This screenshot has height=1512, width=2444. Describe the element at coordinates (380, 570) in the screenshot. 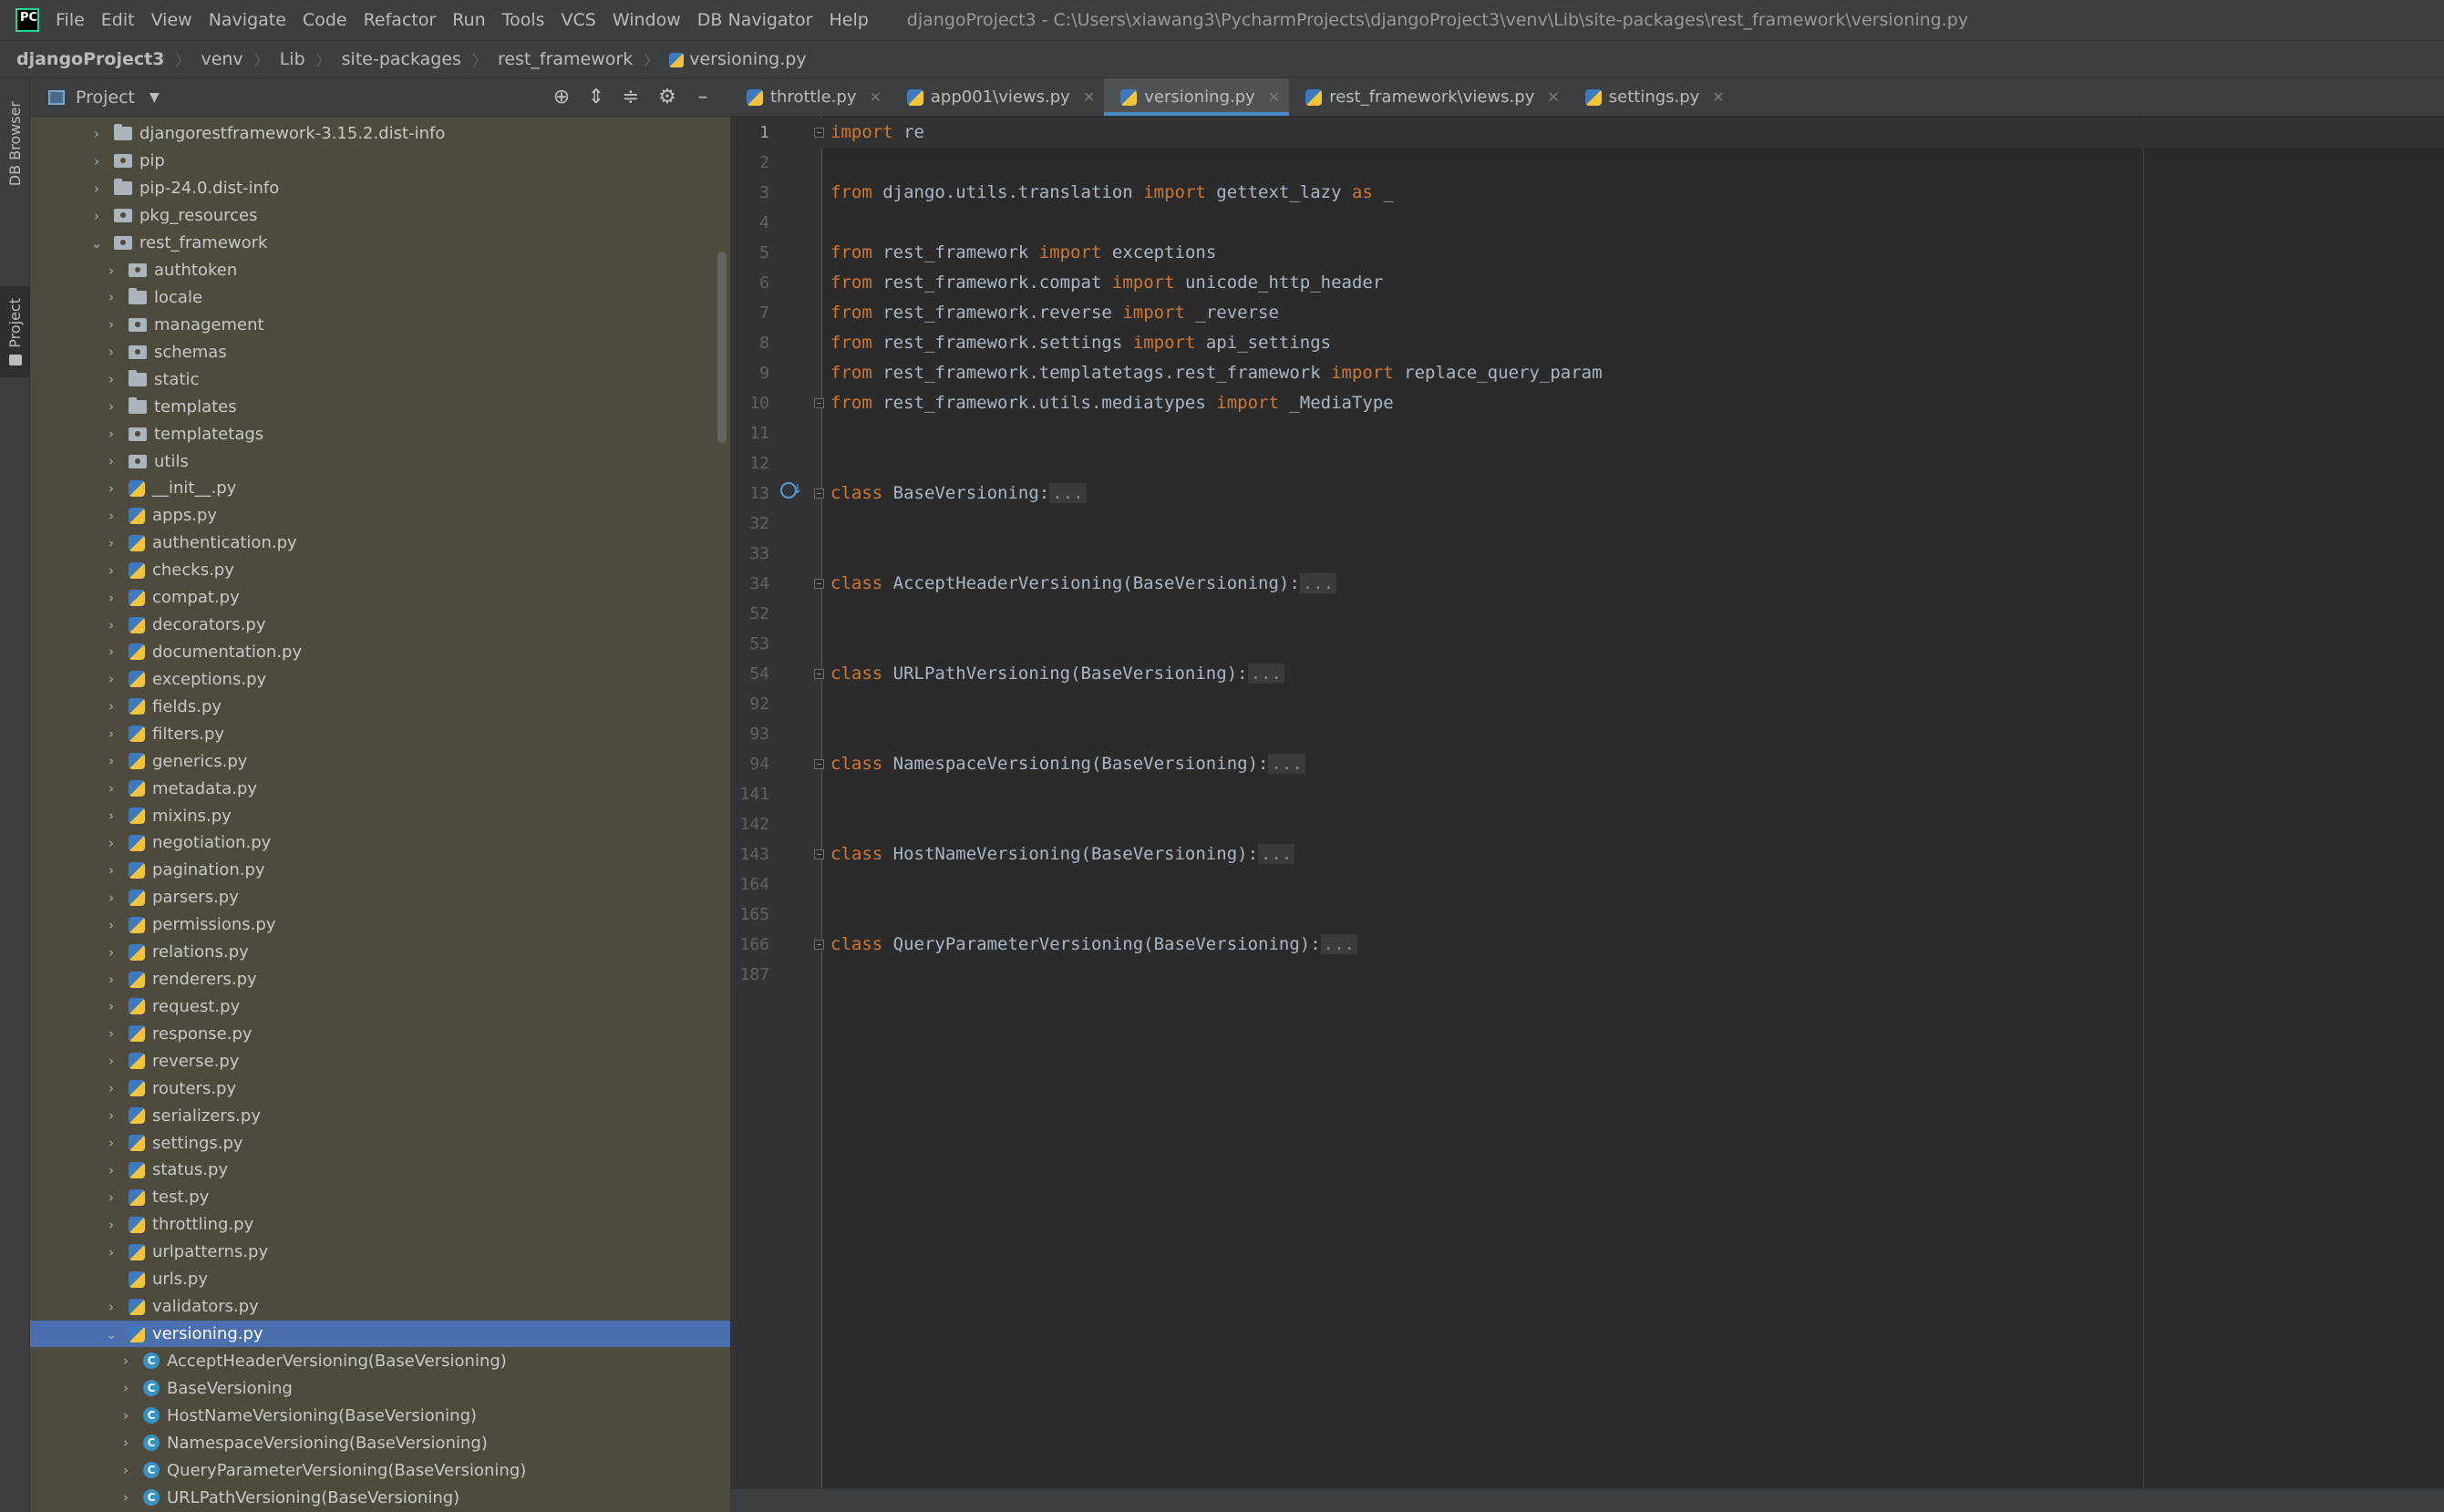

I see `tree-item: › checks.py` at that location.